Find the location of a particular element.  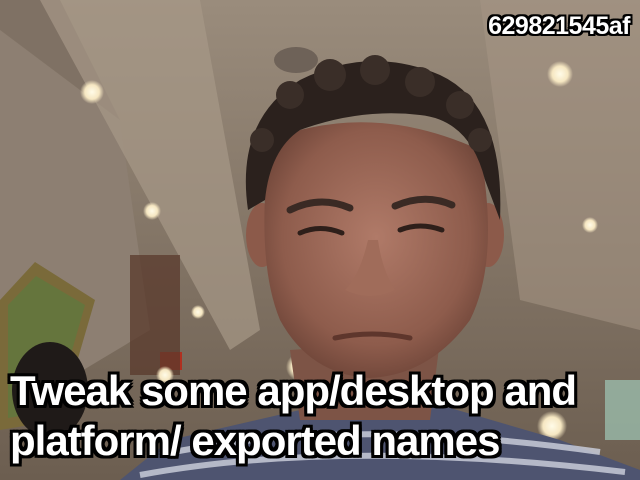

caption-line-1: Tweak some app/desktop and is located at coordinates (293, 390).